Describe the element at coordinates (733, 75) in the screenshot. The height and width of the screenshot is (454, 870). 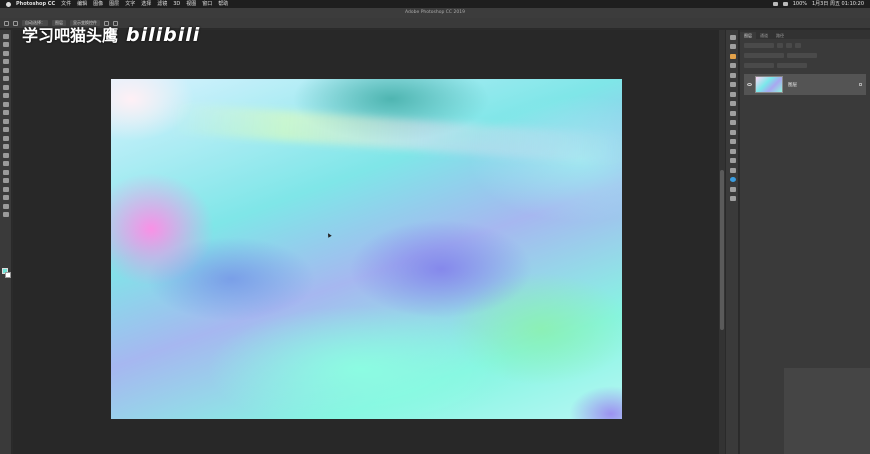
I see `swatches-panel-icon` at that location.